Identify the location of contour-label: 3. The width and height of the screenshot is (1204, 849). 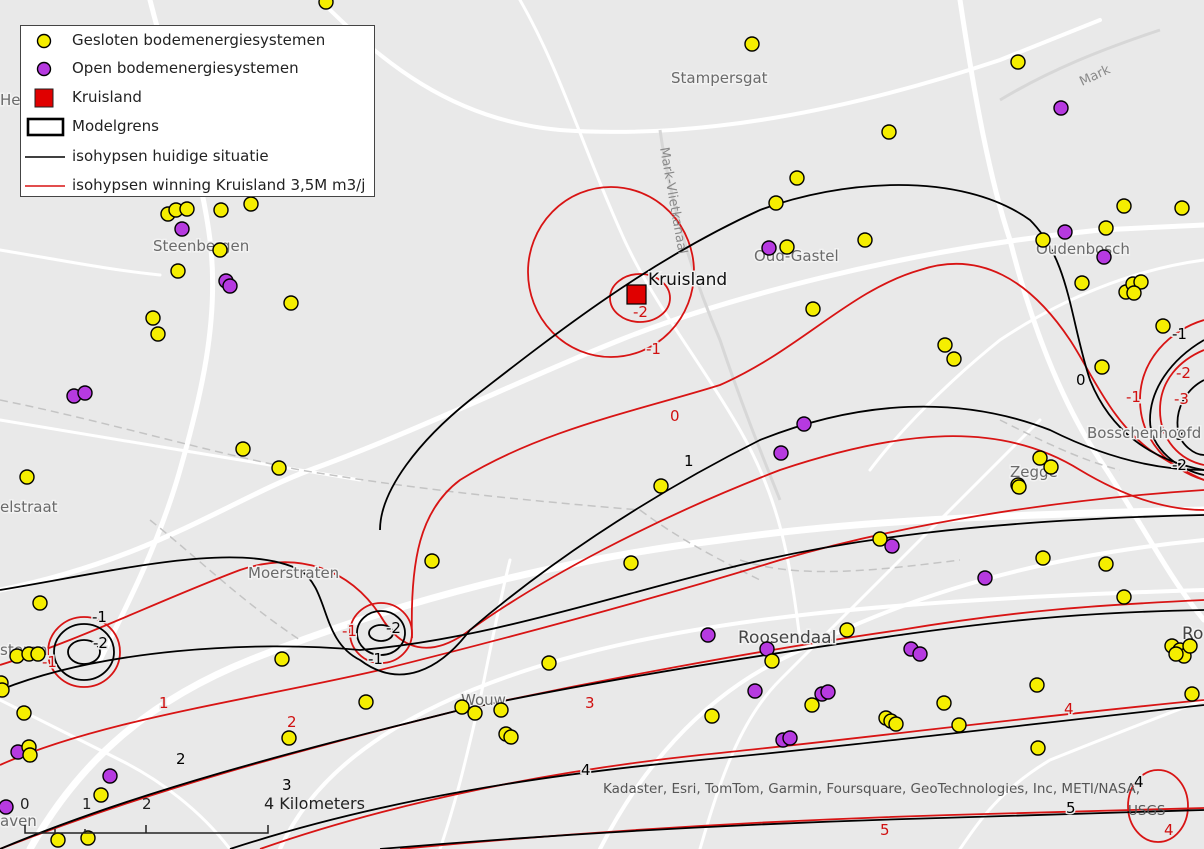
(590, 703).